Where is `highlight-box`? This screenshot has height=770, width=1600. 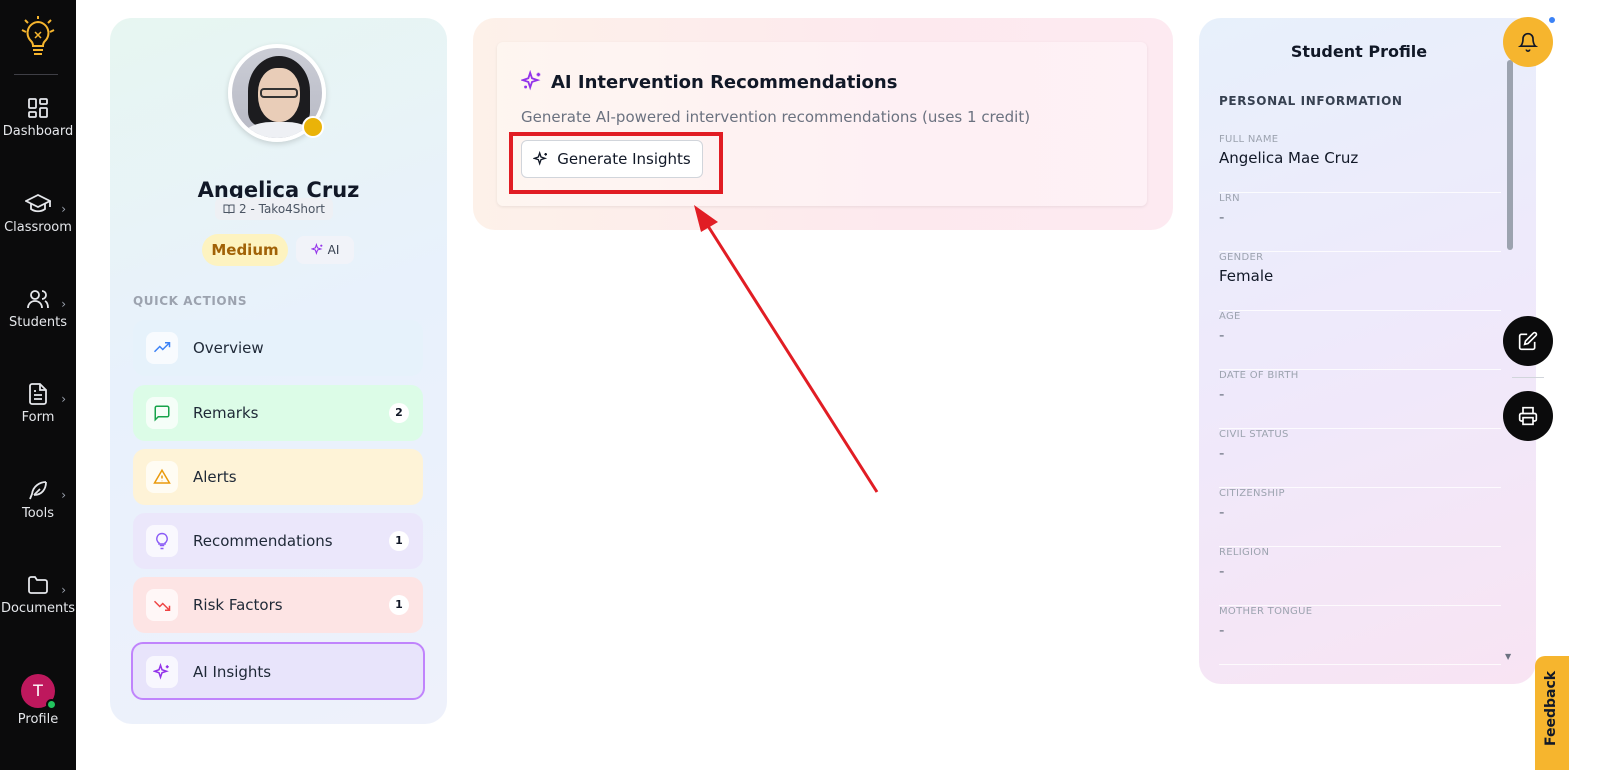
highlight-box is located at coordinates (616, 163).